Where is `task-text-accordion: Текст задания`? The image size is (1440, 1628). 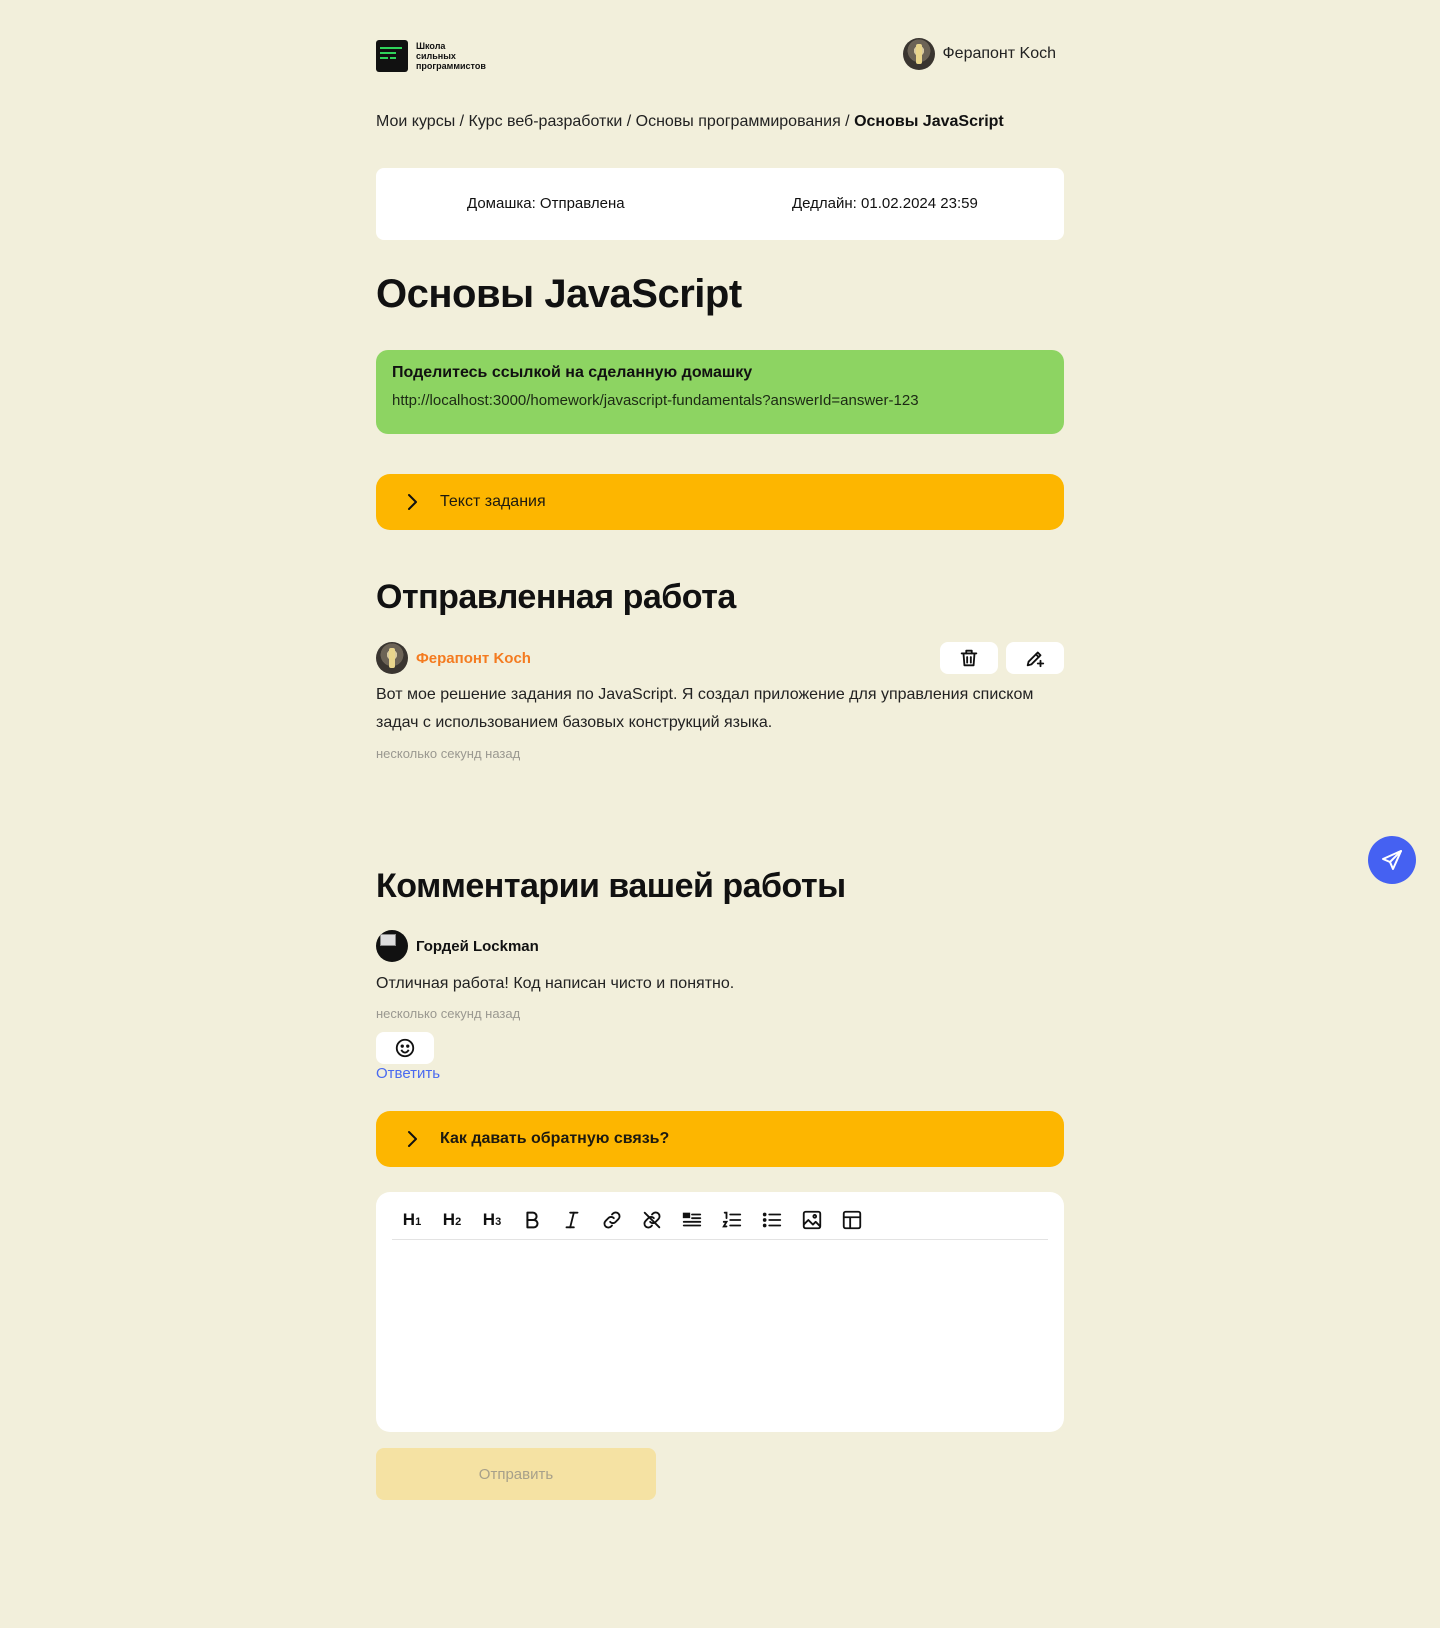
task-text-accordion: Текст задания is located at coordinates (720, 502).